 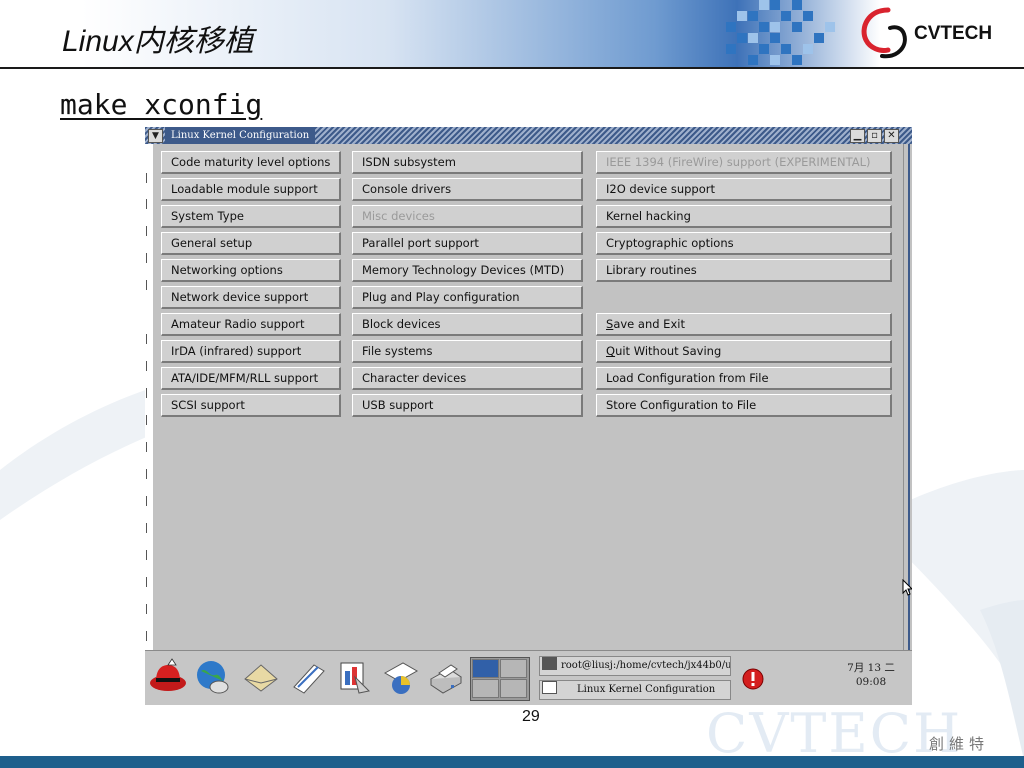 I want to click on button-loadable-module: Loadable module support, so click(x=251, y=189).